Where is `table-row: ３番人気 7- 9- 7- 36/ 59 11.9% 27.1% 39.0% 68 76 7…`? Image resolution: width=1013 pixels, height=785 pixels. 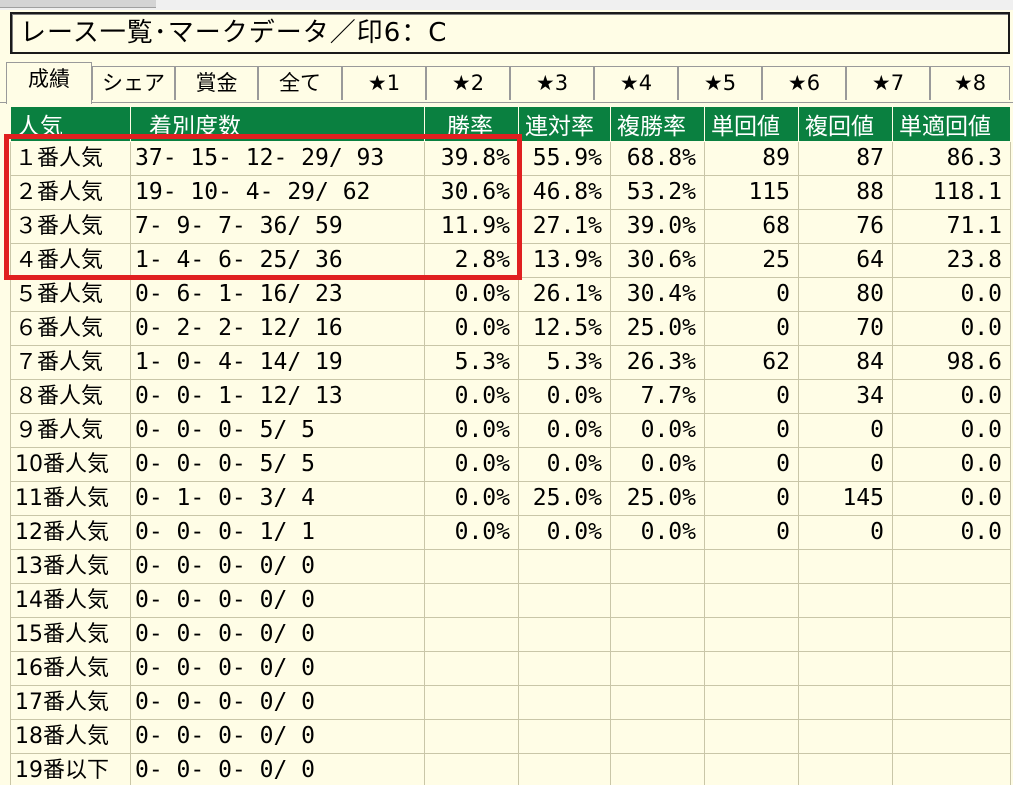
table-row: ３番人気 7- 9- 7- 36/ 59 11.9% 27.1% 39.0% 68 76 7… is located at coordinates (510, 226).